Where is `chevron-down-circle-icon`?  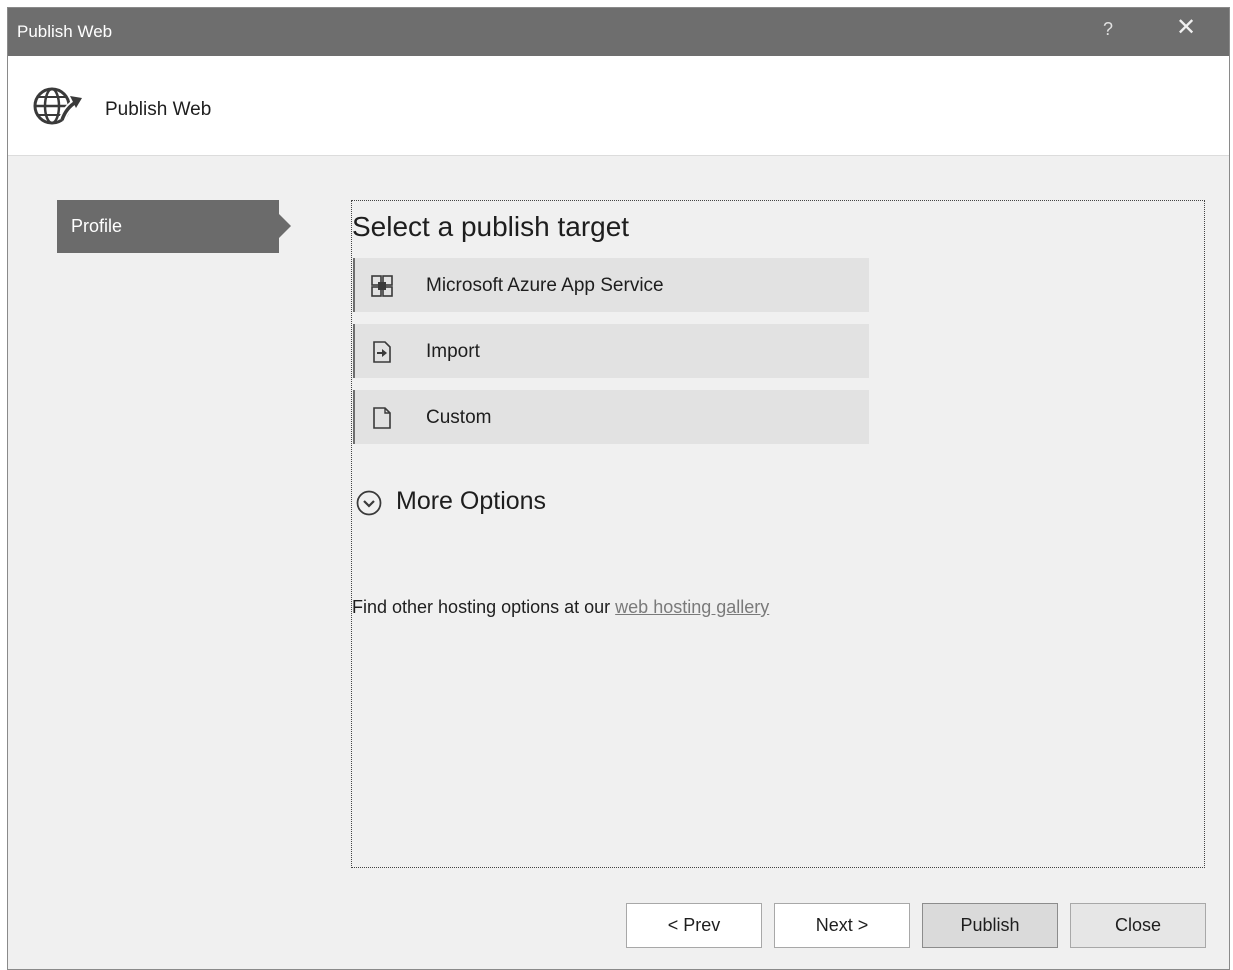 chevron-down-circle-icon is located at coordinates (369, 503).